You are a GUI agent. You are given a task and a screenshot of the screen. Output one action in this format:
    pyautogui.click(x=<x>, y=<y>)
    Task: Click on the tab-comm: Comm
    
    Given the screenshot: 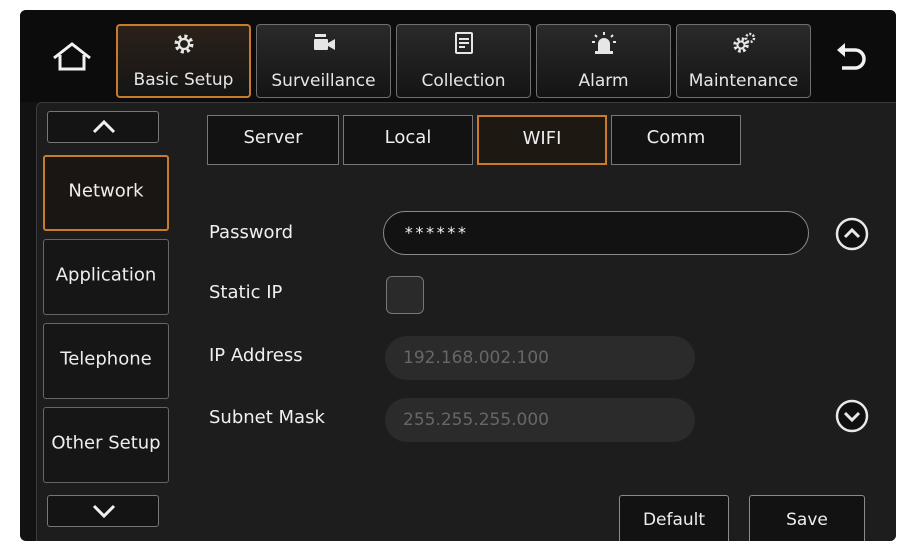 What is the action you would take?
    pyautogui.click(x=676, y=140)
    